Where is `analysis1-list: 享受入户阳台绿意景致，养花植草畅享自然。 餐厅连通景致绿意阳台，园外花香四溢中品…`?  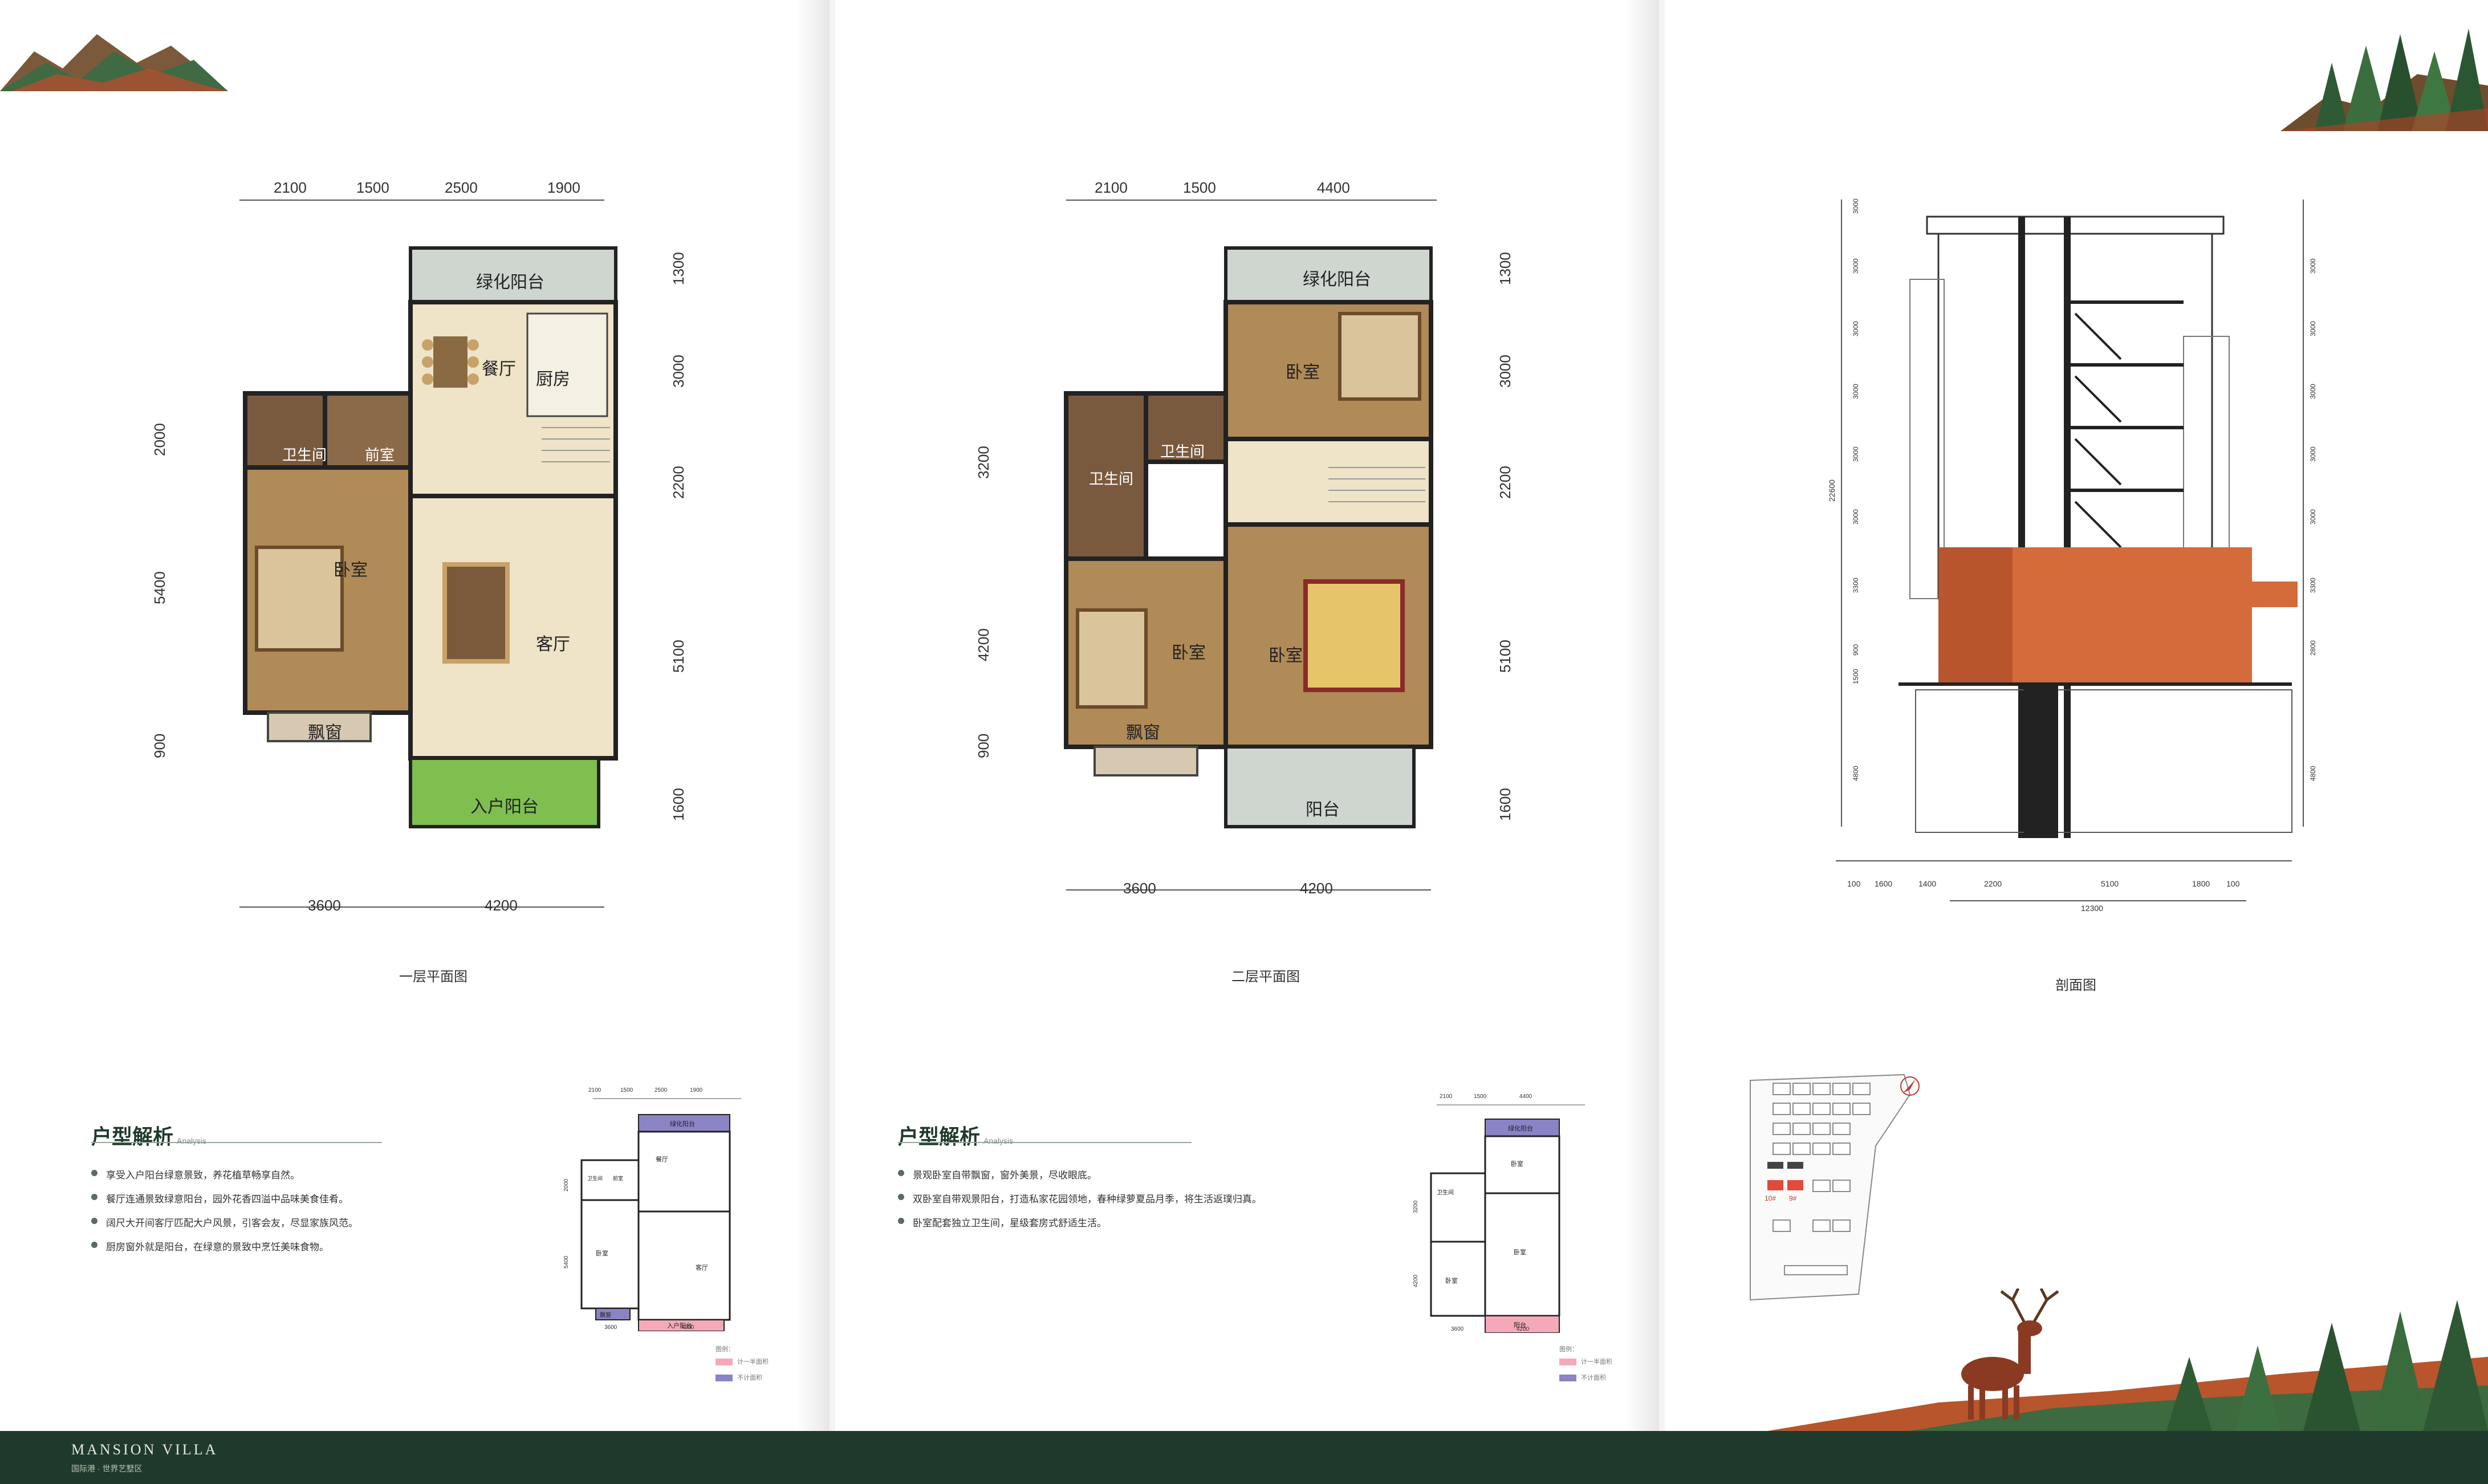
analysis1-list: 享受入户阳台绿意景致，养花植草畅享自然。 餐厅连通景致绿意阳台，园外花香四溢中品… is located at coordinates (250, 1215).